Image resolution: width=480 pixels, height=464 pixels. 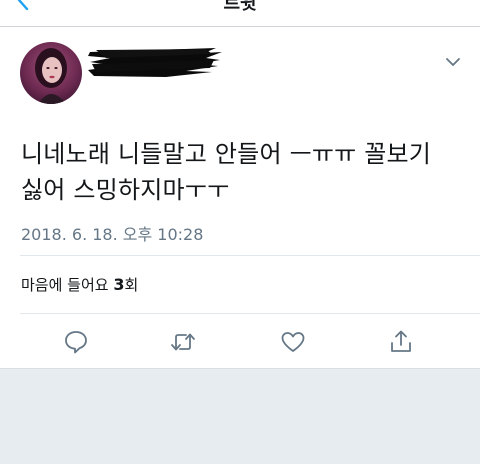 What do you see at coordinates (241, 172) in the screenshot?
I see `tweet-text: 니네노래 니들말고 안들어 ㅡㅠㅠ 꼴보기 싫어 스밍하지마ㅜㅜ` at bounding box center [241, 172].